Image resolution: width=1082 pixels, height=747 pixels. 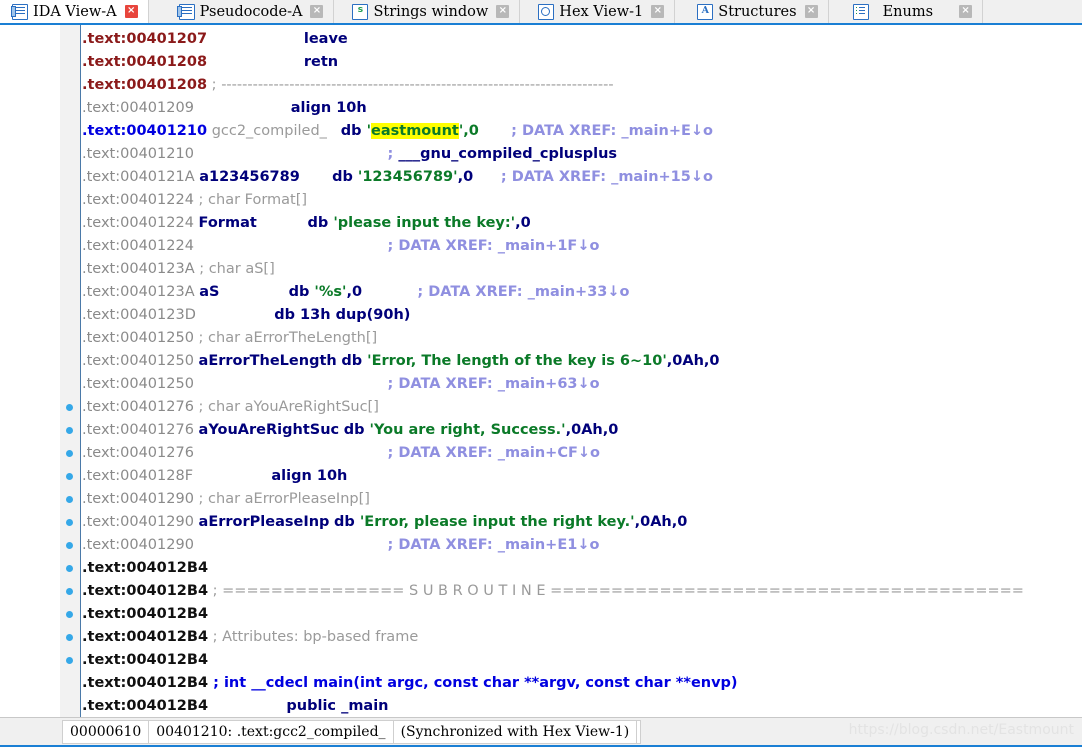 What do you see at coordinates (138, 292) in the screenshot?
I see `line-address: .text:0040123A` at bounding box center [138, 292].